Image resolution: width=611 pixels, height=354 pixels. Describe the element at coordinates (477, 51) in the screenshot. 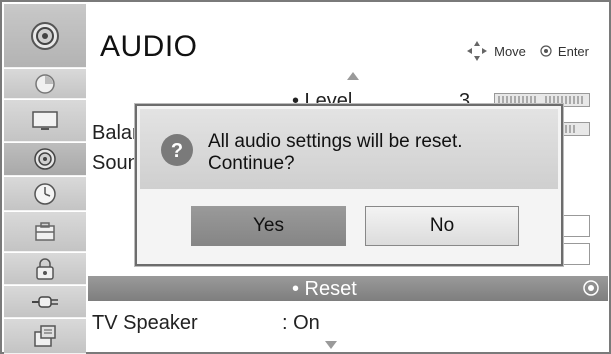

I see `move-arrows-icon` at that location.